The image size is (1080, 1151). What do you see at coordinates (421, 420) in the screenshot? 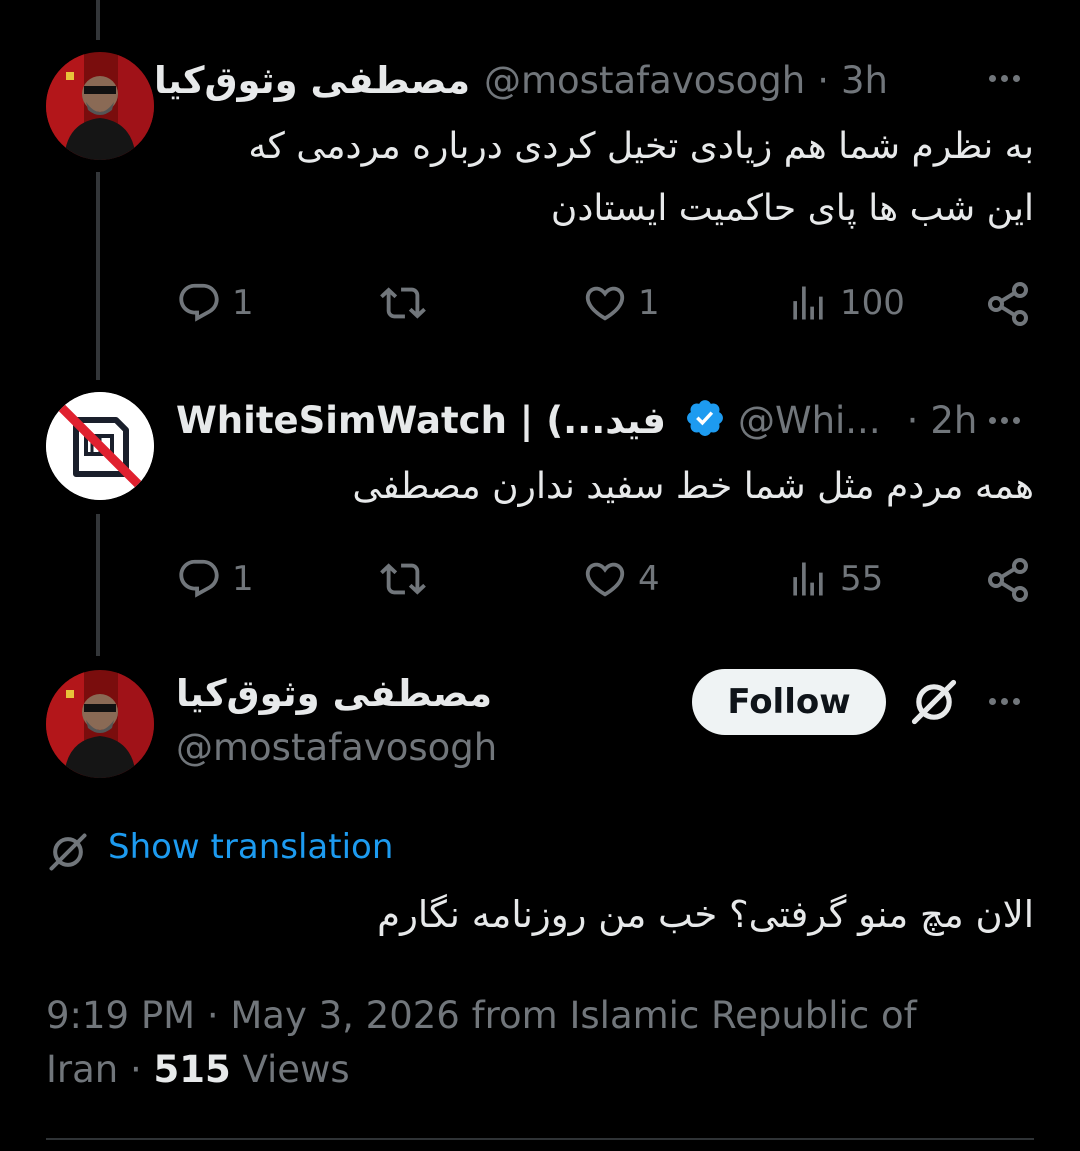
I see `author-name: WhiteSimWatch | (...فید` at bounding box center [421, 420].